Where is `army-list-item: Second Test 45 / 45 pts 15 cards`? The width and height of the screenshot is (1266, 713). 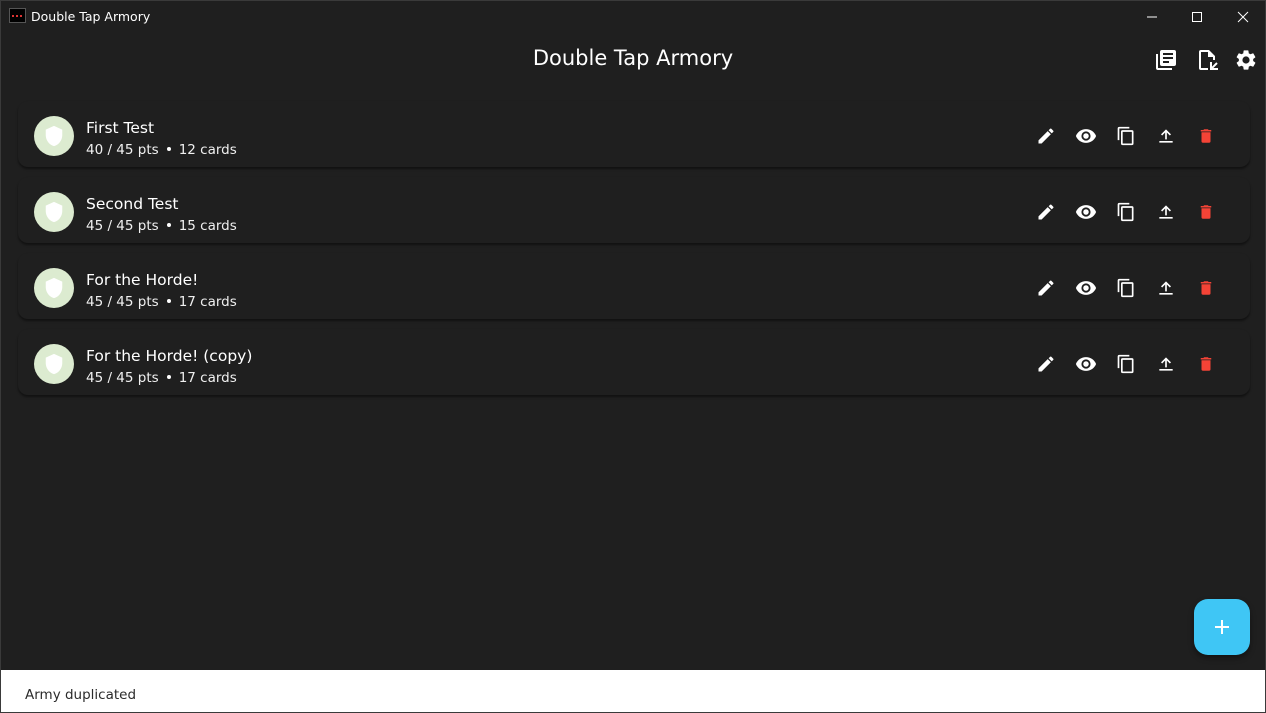 army-list-item: Second Test 45 / 45 pts 15 cards is located at coordinates (634, 210).